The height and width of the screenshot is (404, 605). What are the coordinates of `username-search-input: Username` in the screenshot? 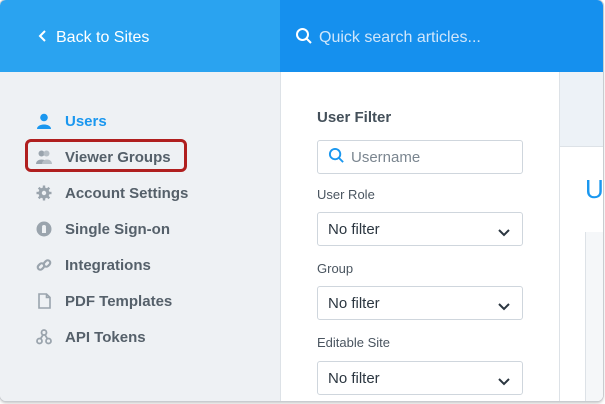 It's located at (420, 157).